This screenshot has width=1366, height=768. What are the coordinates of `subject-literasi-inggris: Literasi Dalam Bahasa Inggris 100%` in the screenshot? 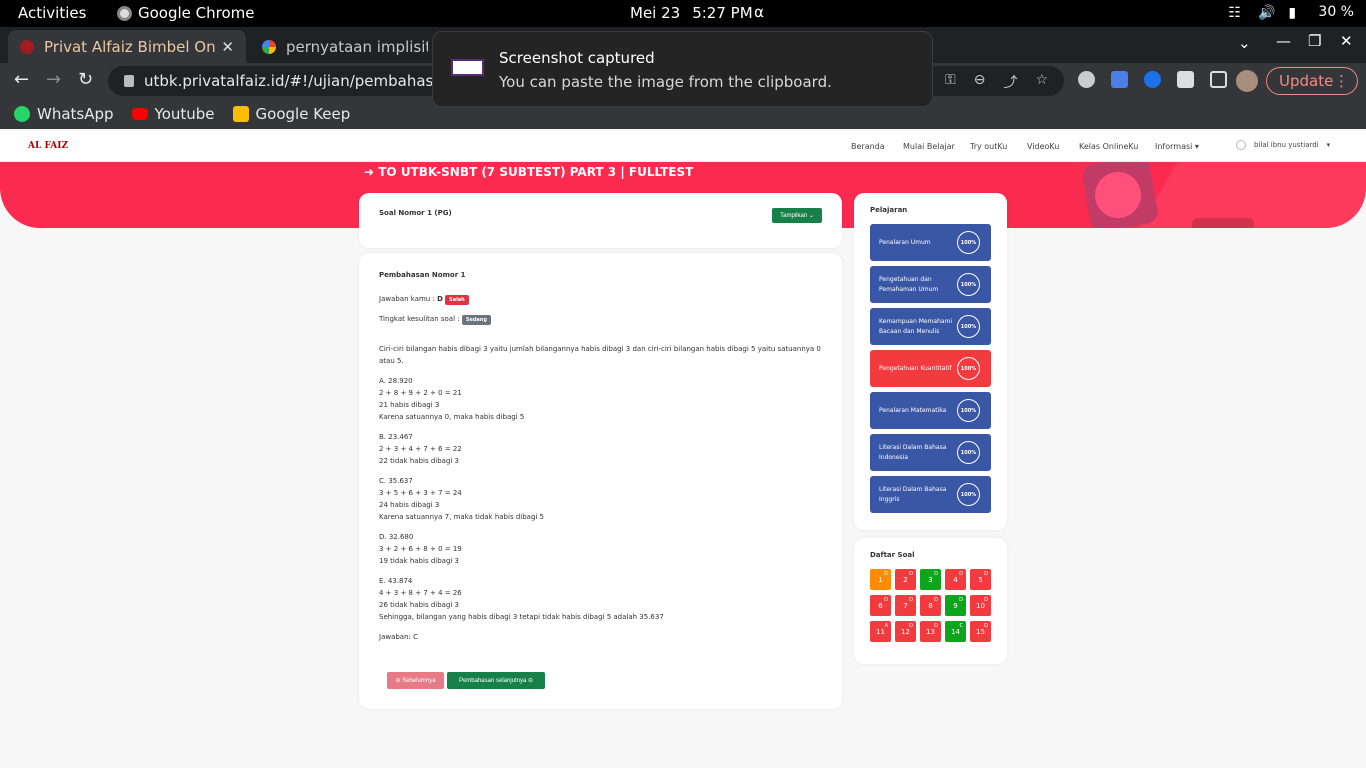 It's located at (930, 494).